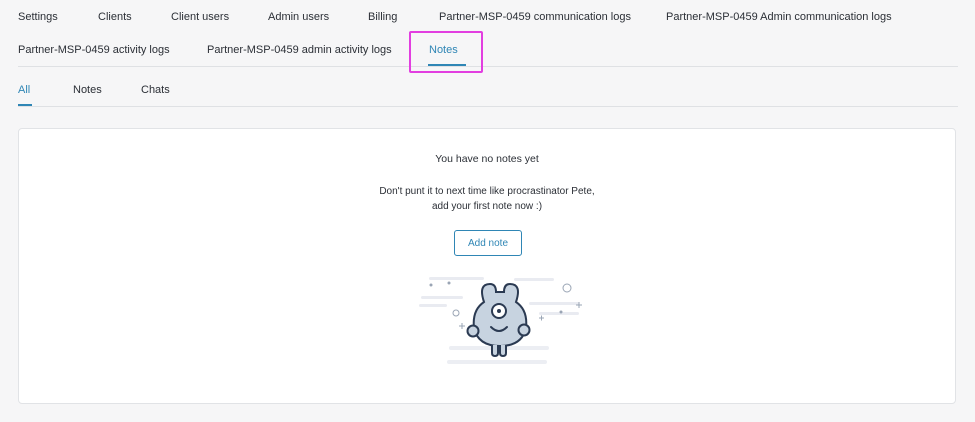 The width and height of the screenshot is (975, 422). I want to click on sub-tab-bar: All Notes Chats, so click(488, 87).